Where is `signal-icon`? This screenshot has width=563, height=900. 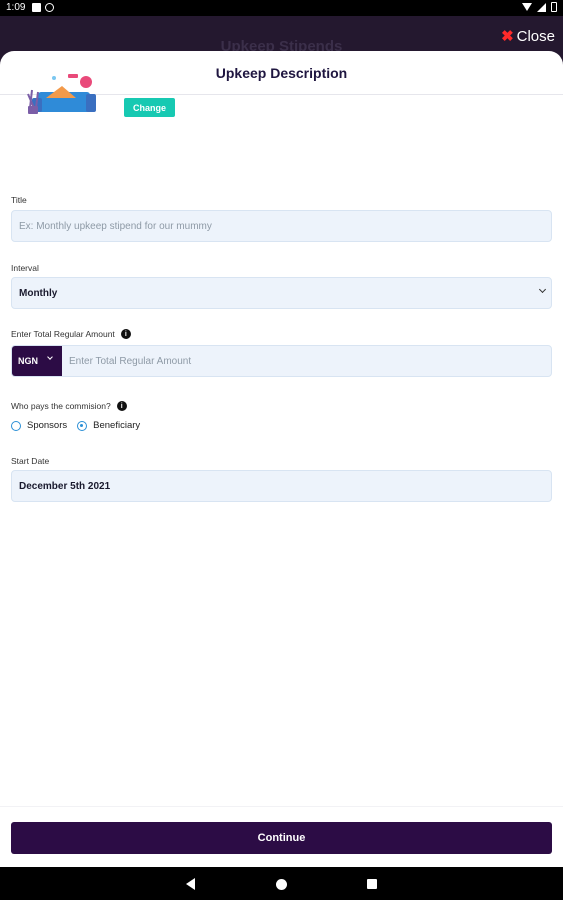
signal-icon is located at coordinates (541, 7).